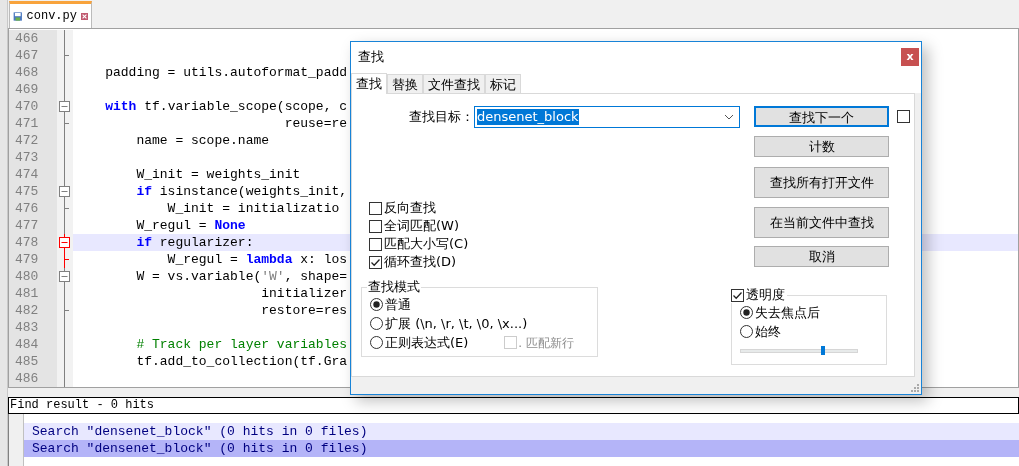 This screenshot has width=1019, height=466. I want to click on line-number: 484, so click(33, 344).